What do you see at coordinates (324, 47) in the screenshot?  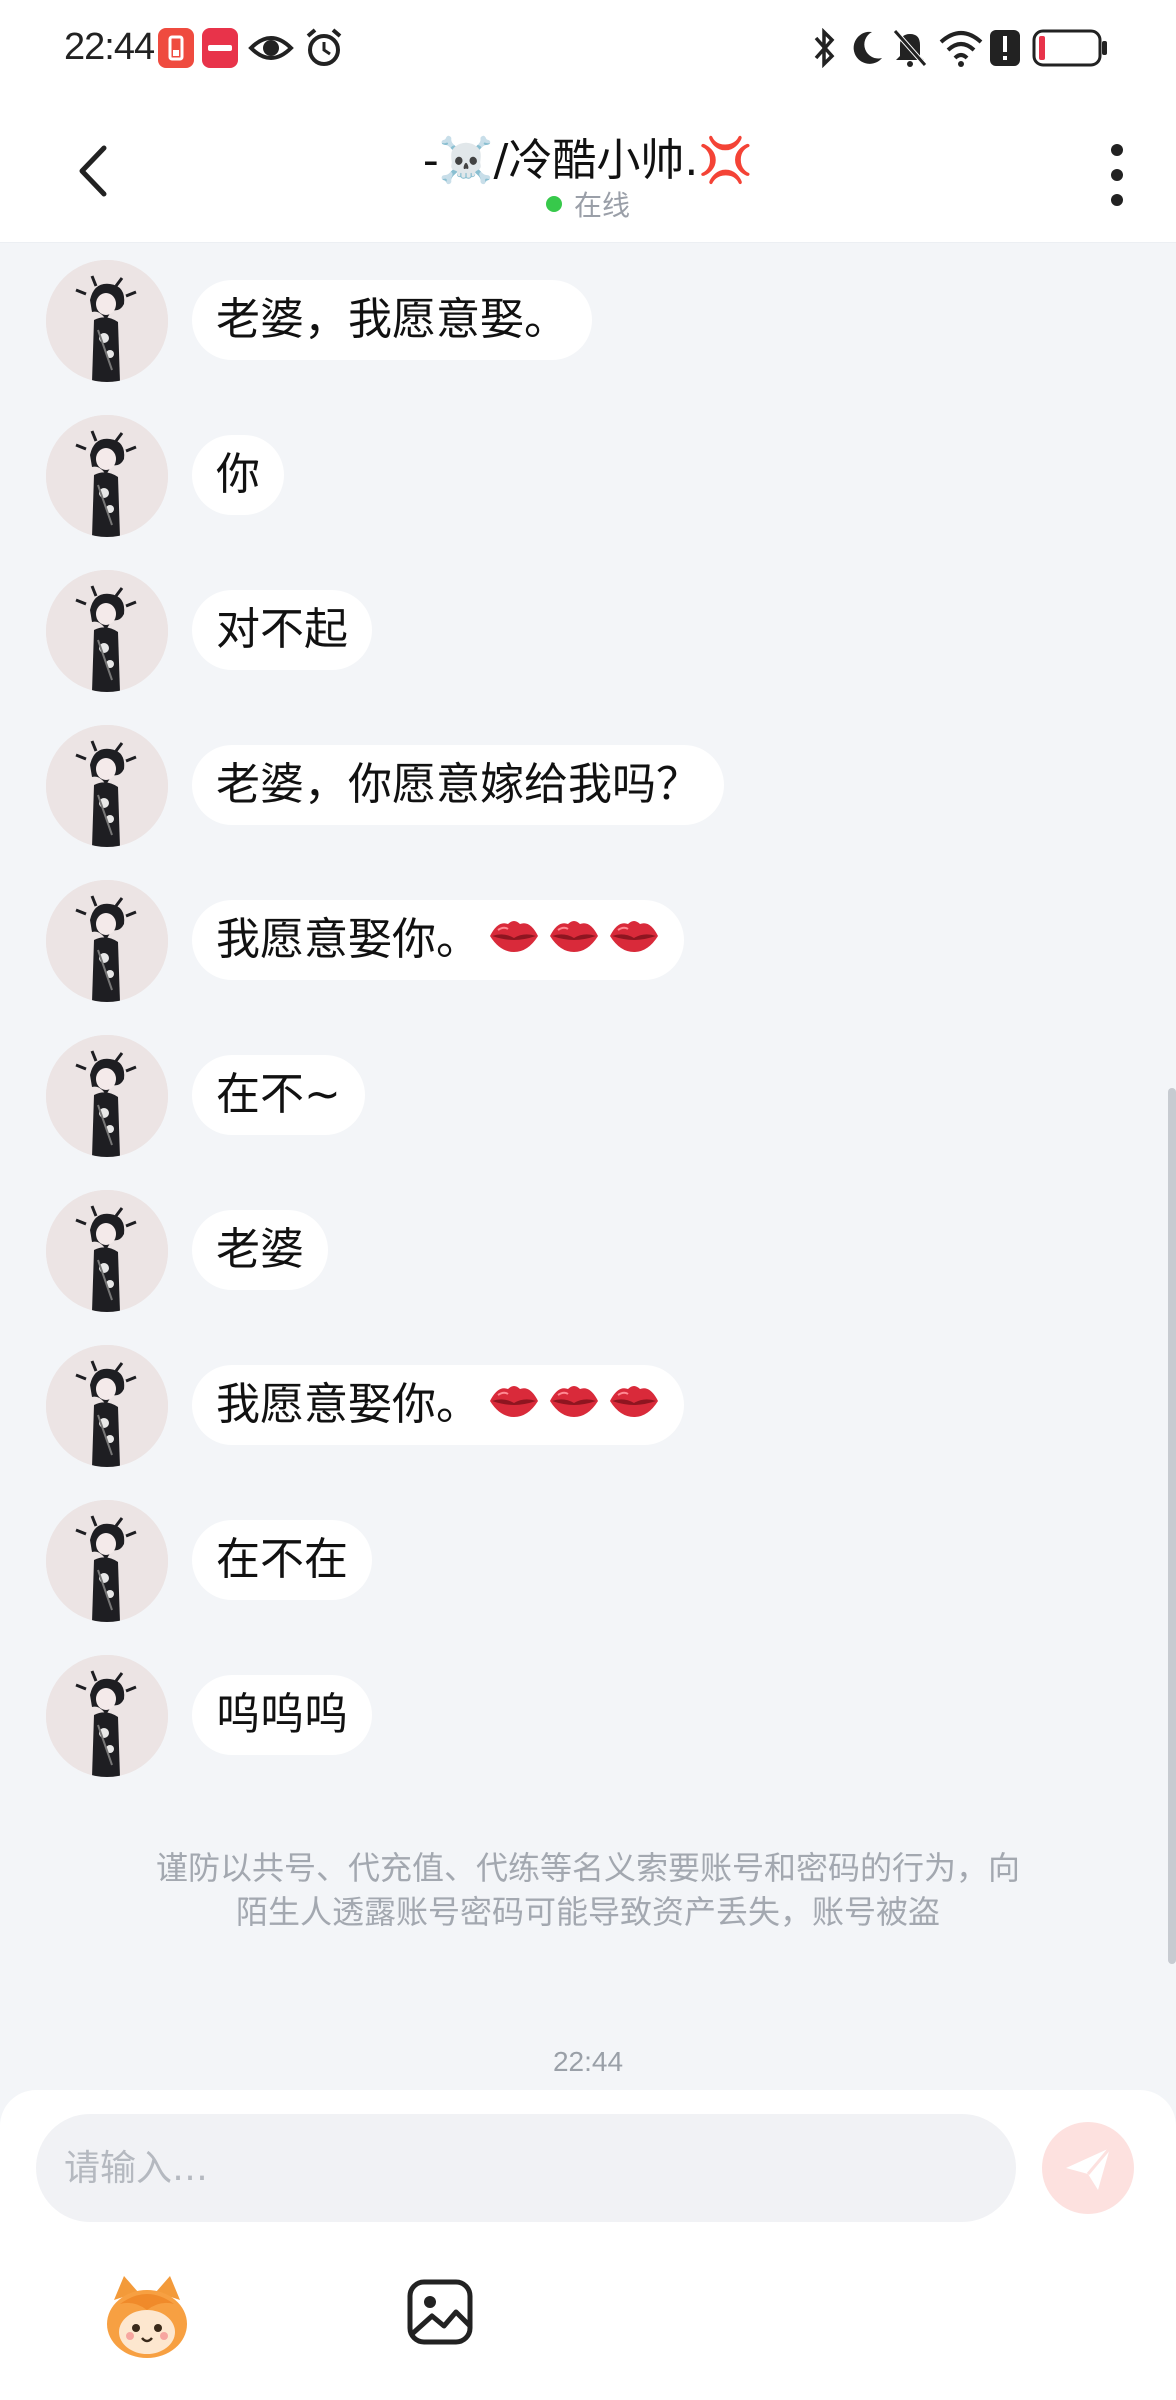 I see `alarm-icon` at bounding box center [324, 47].